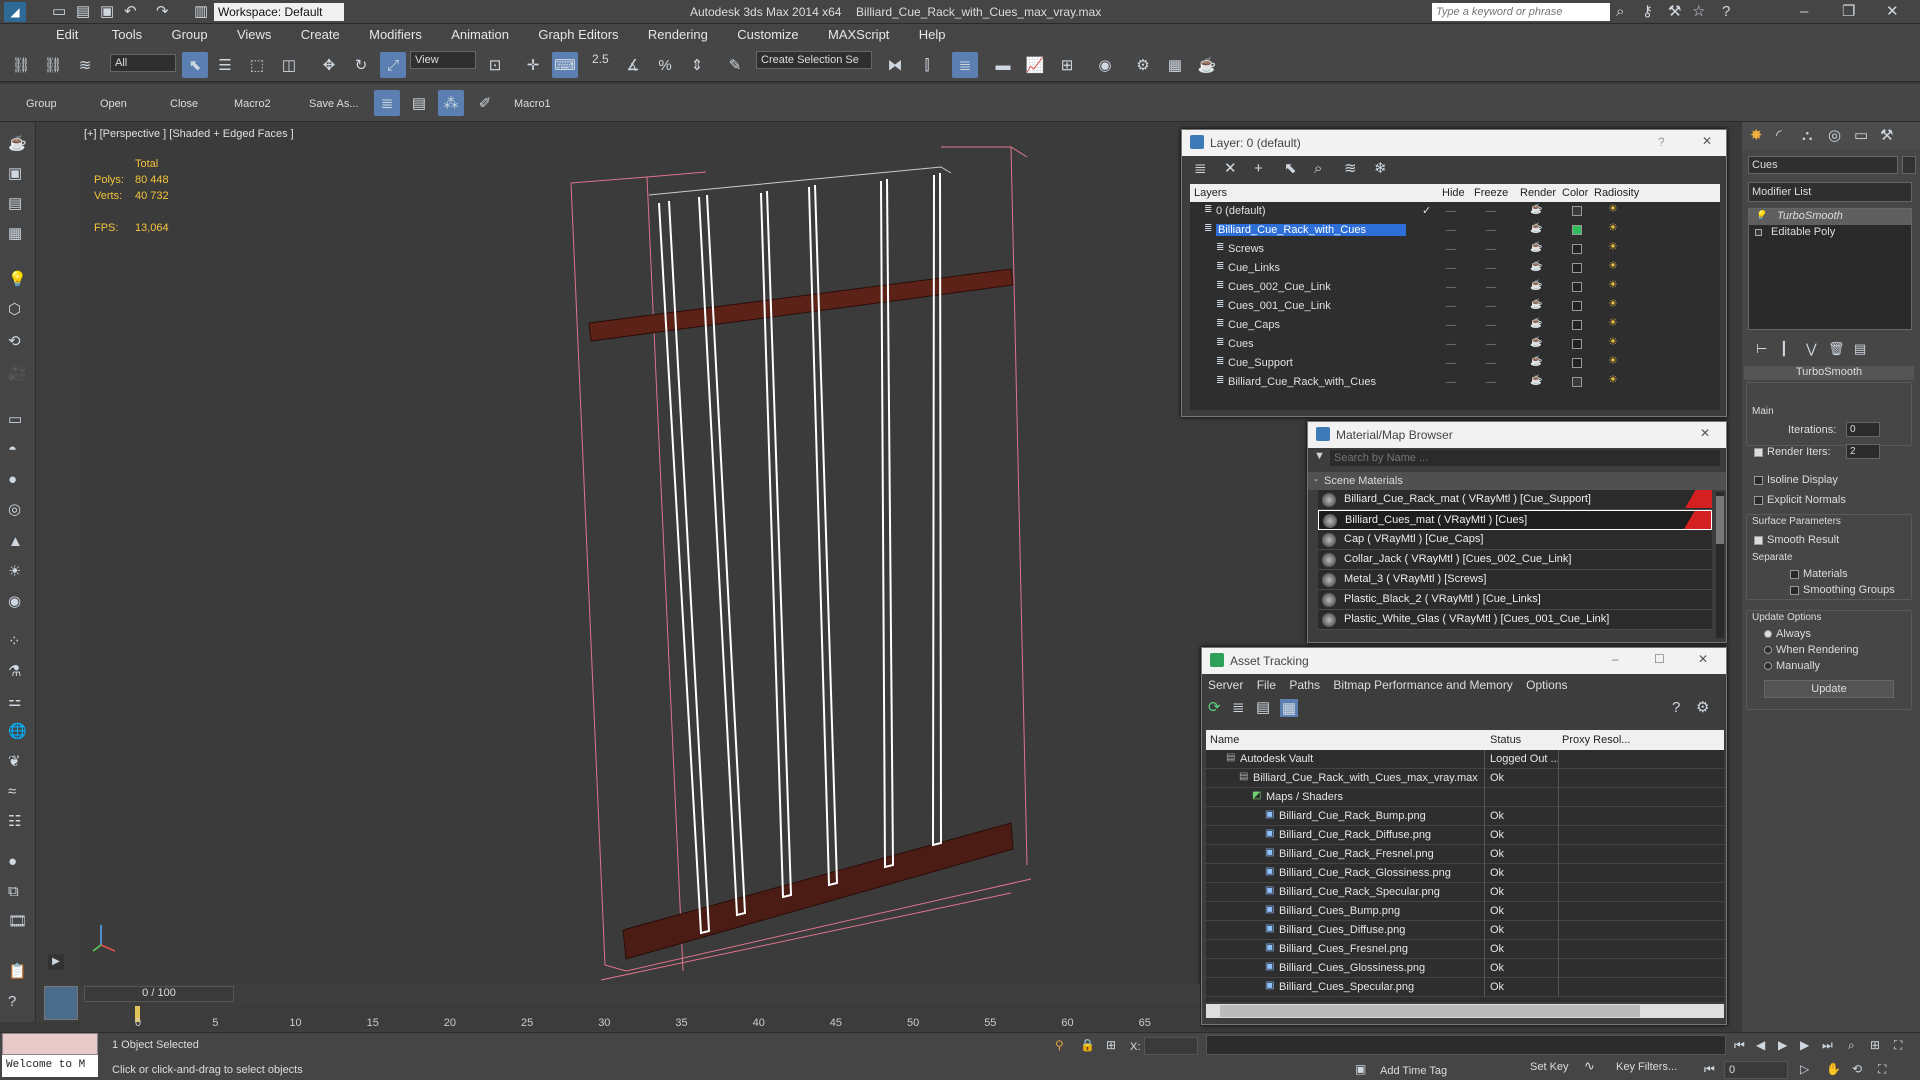 This screenshot has width=1920, height=1080. I want to click on go-start-icon: ⏮, so click(1709, 1069).